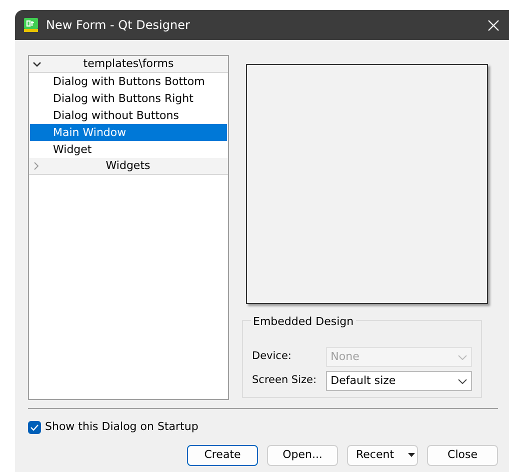  Describe the element at coordinates (128, 132) in the screenshot. I see `tree-item: Main Window` at that location.